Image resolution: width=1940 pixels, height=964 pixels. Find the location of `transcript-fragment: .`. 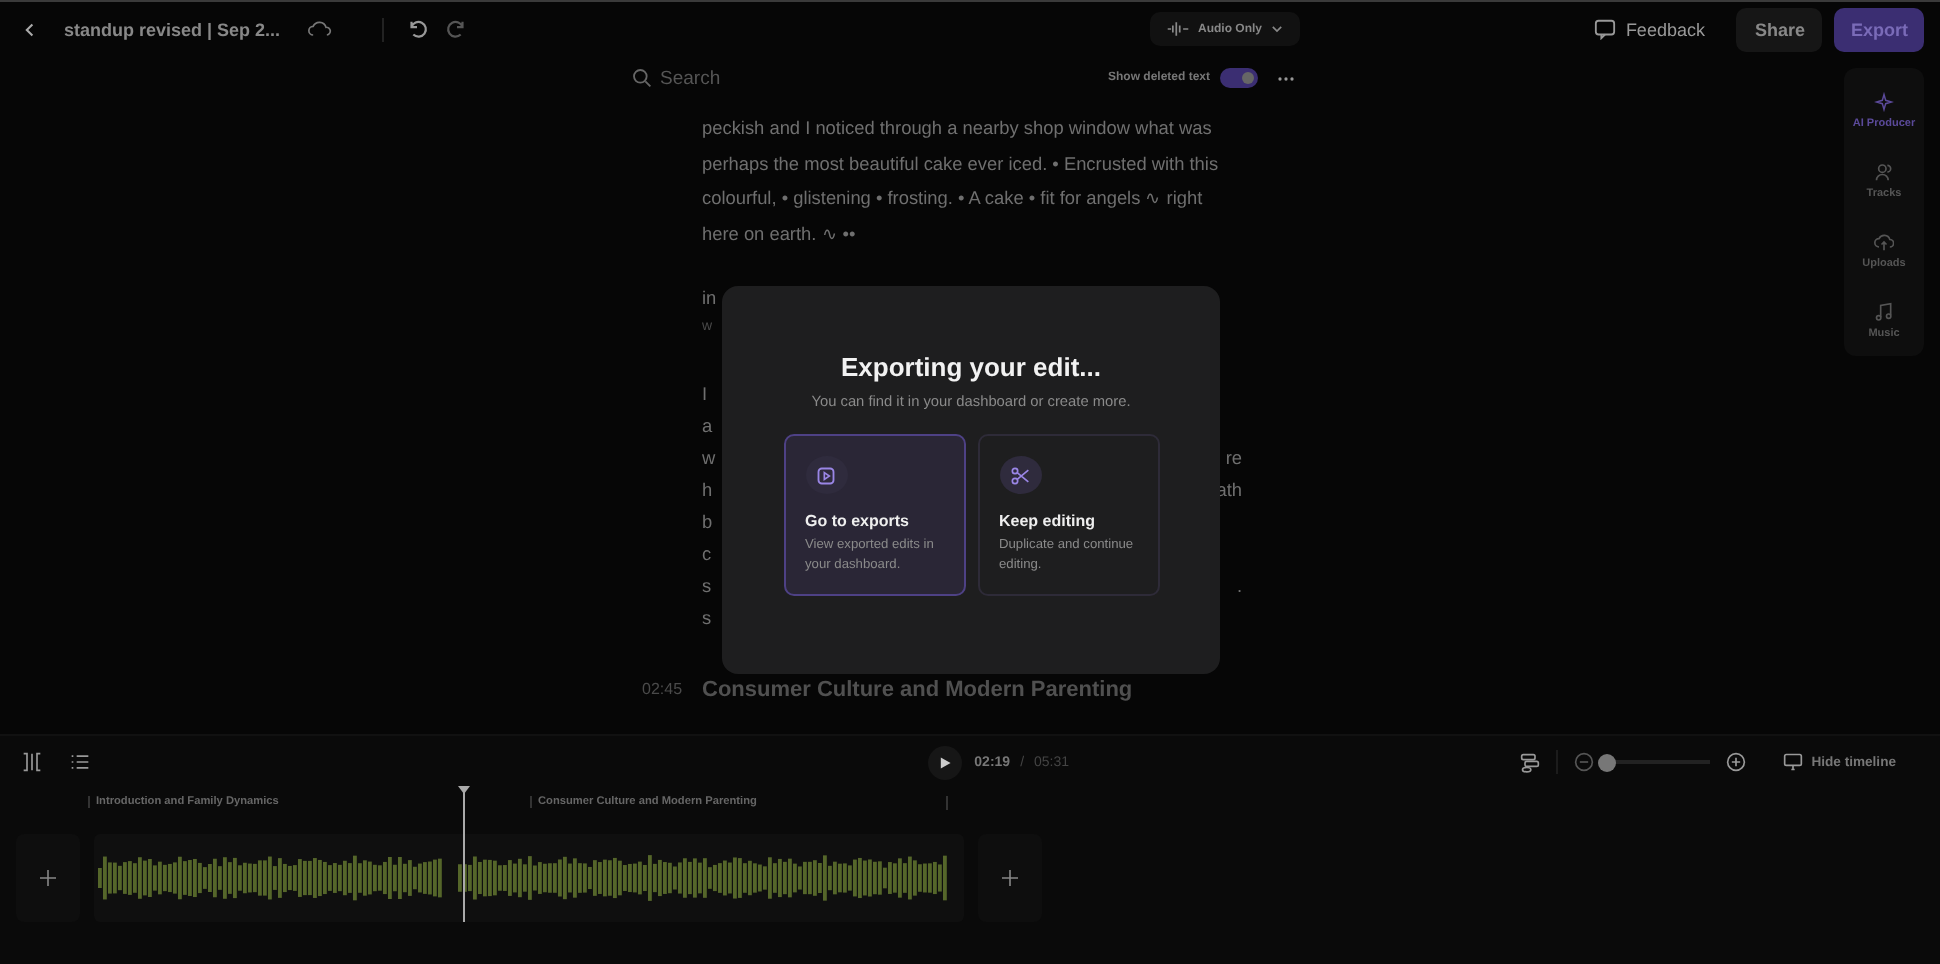

transcript-fragment: . is located at coordinates (1239, 586).